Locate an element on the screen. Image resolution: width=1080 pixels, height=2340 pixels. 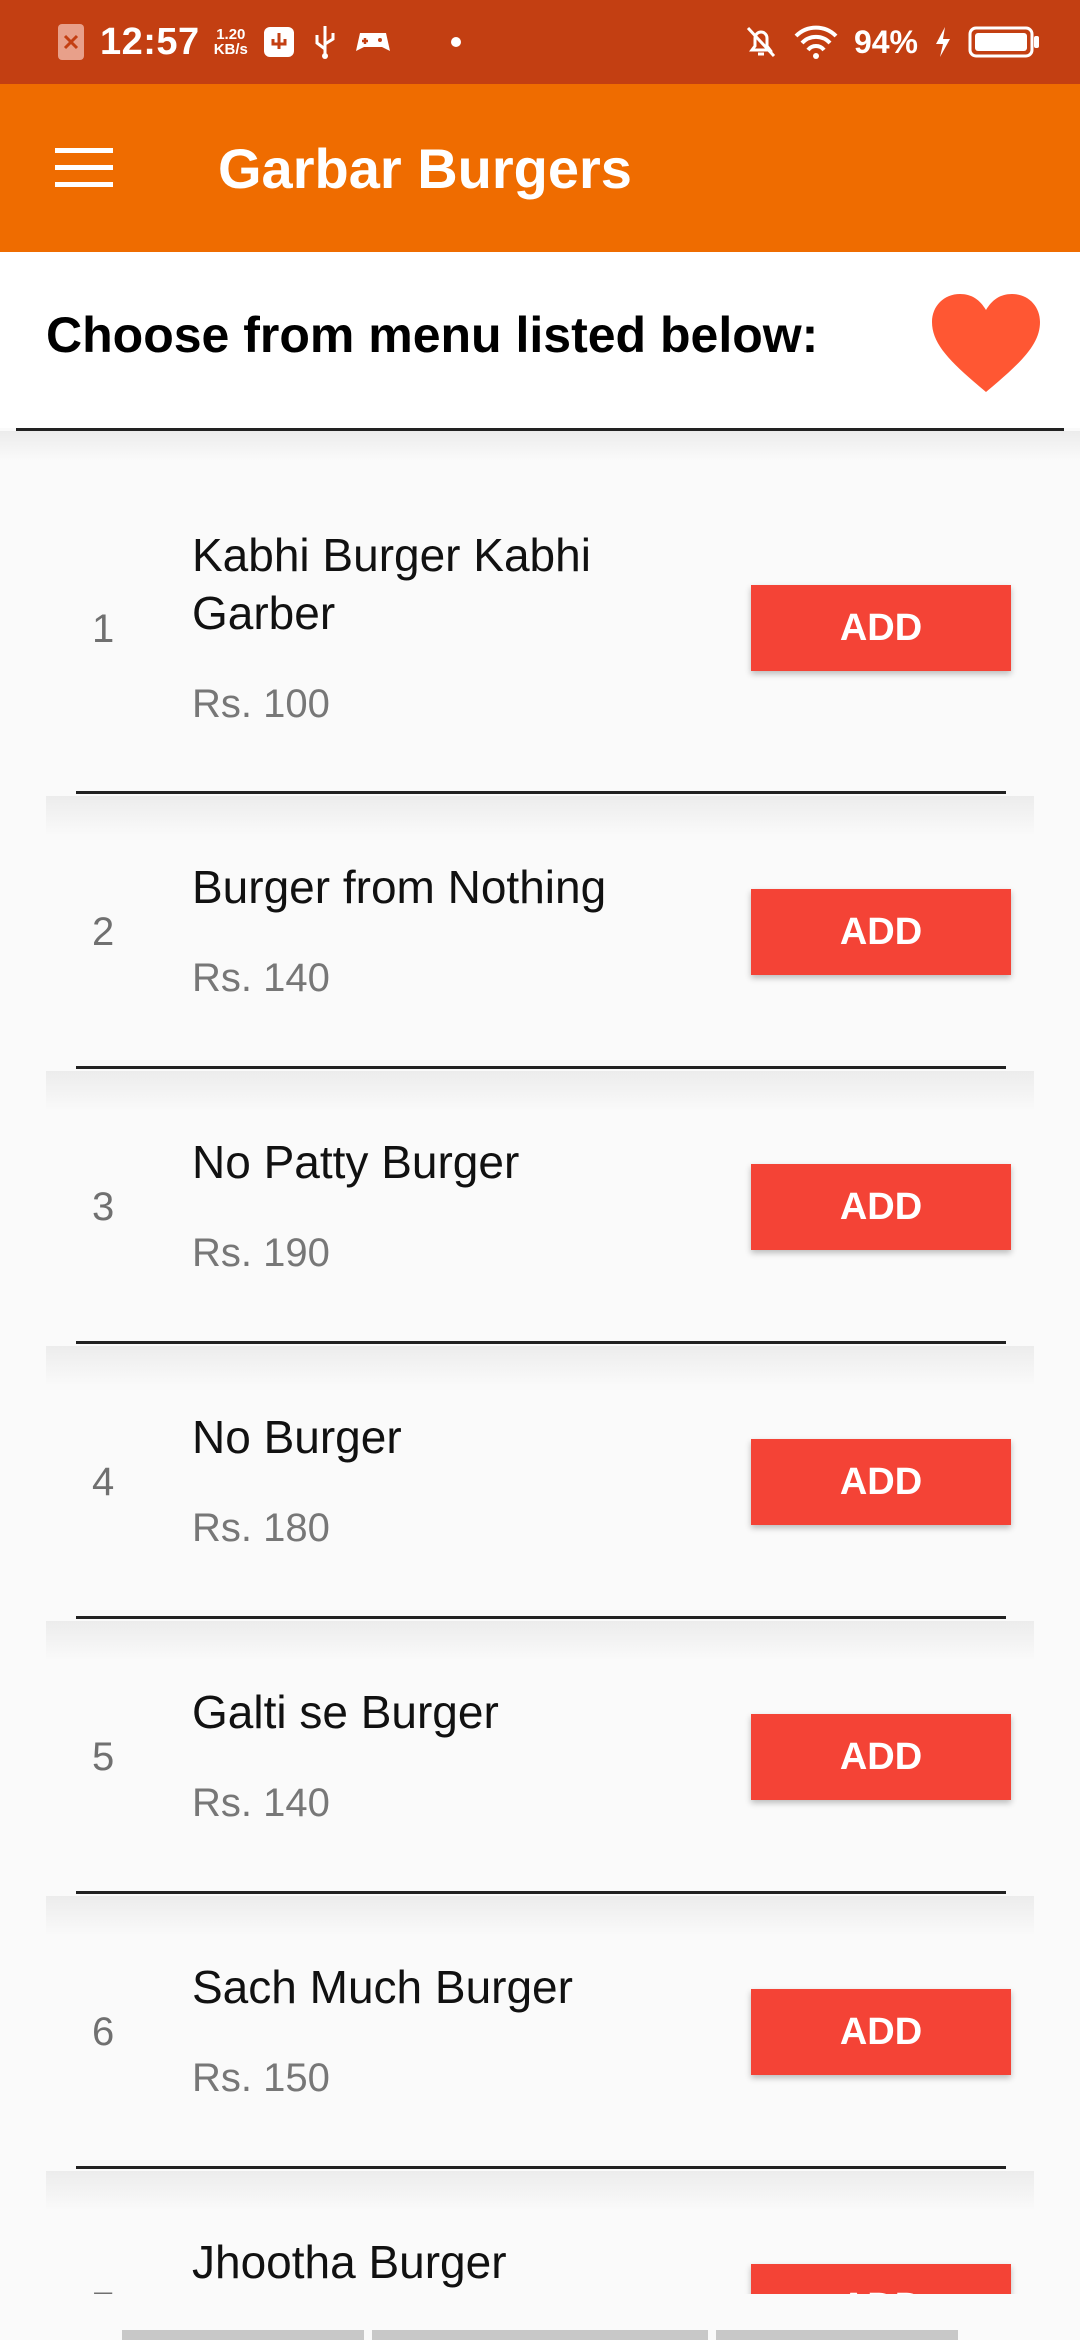
list-item: 4 No Burger Rs. 180 ADD is located at coordinates (540, 1483).